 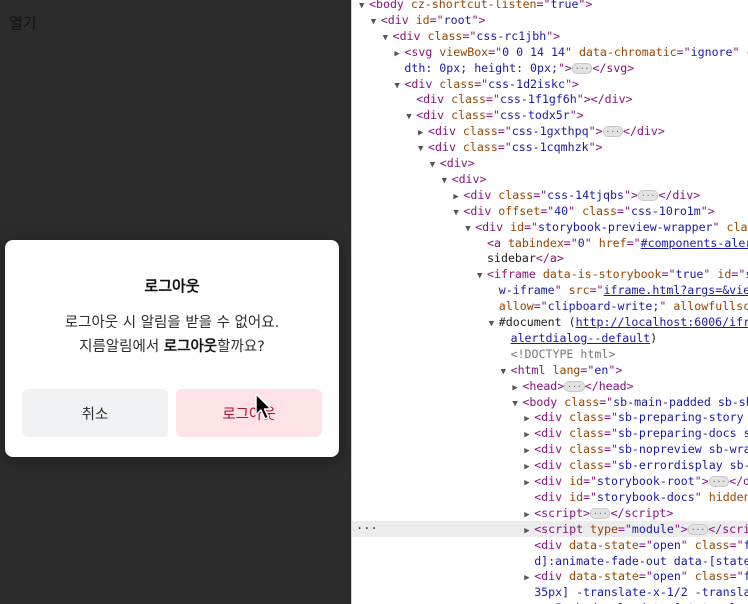 I want to click on line2-suffix: 할까요?, so click(x=241, y=347).